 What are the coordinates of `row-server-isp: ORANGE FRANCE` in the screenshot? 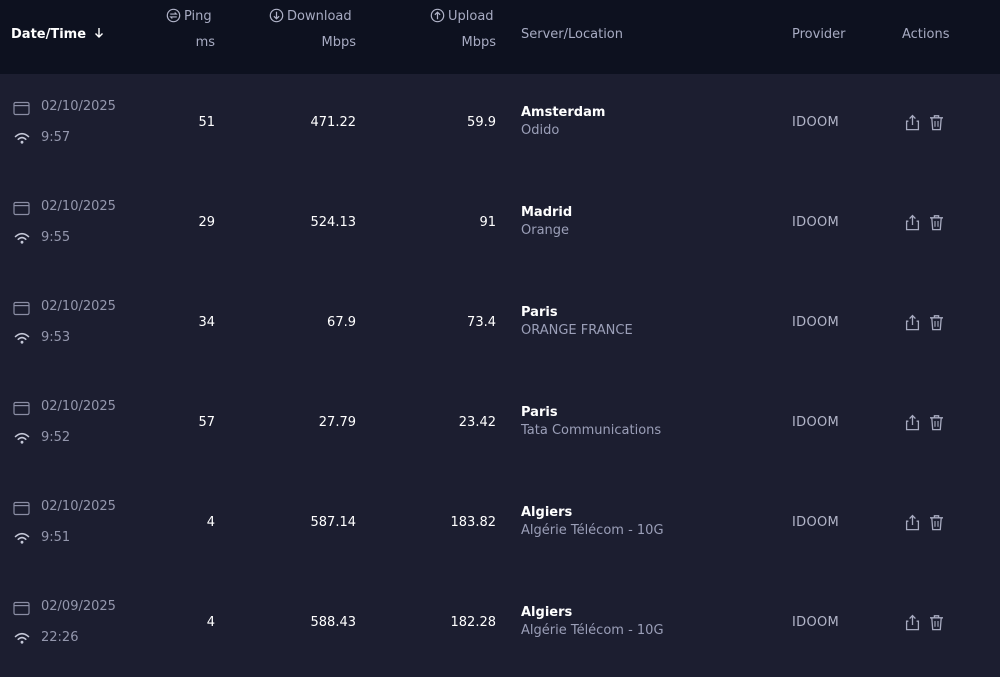 It's located at (577, 330).